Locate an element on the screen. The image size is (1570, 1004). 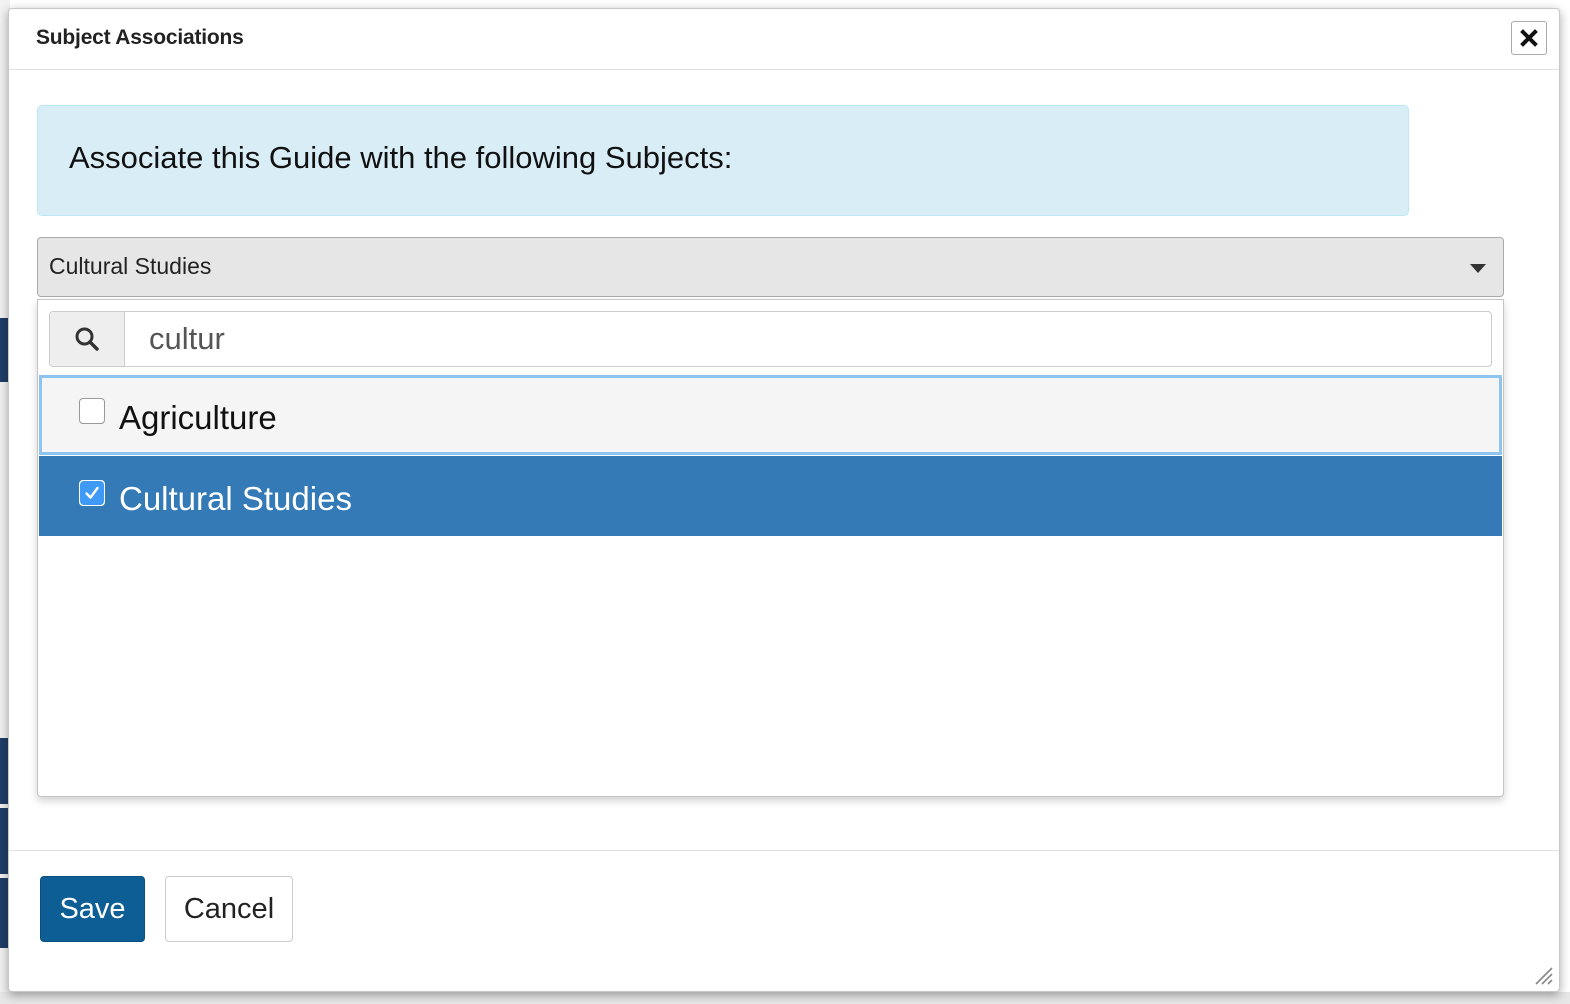
close-icon is located at coordinates (1529, 38).